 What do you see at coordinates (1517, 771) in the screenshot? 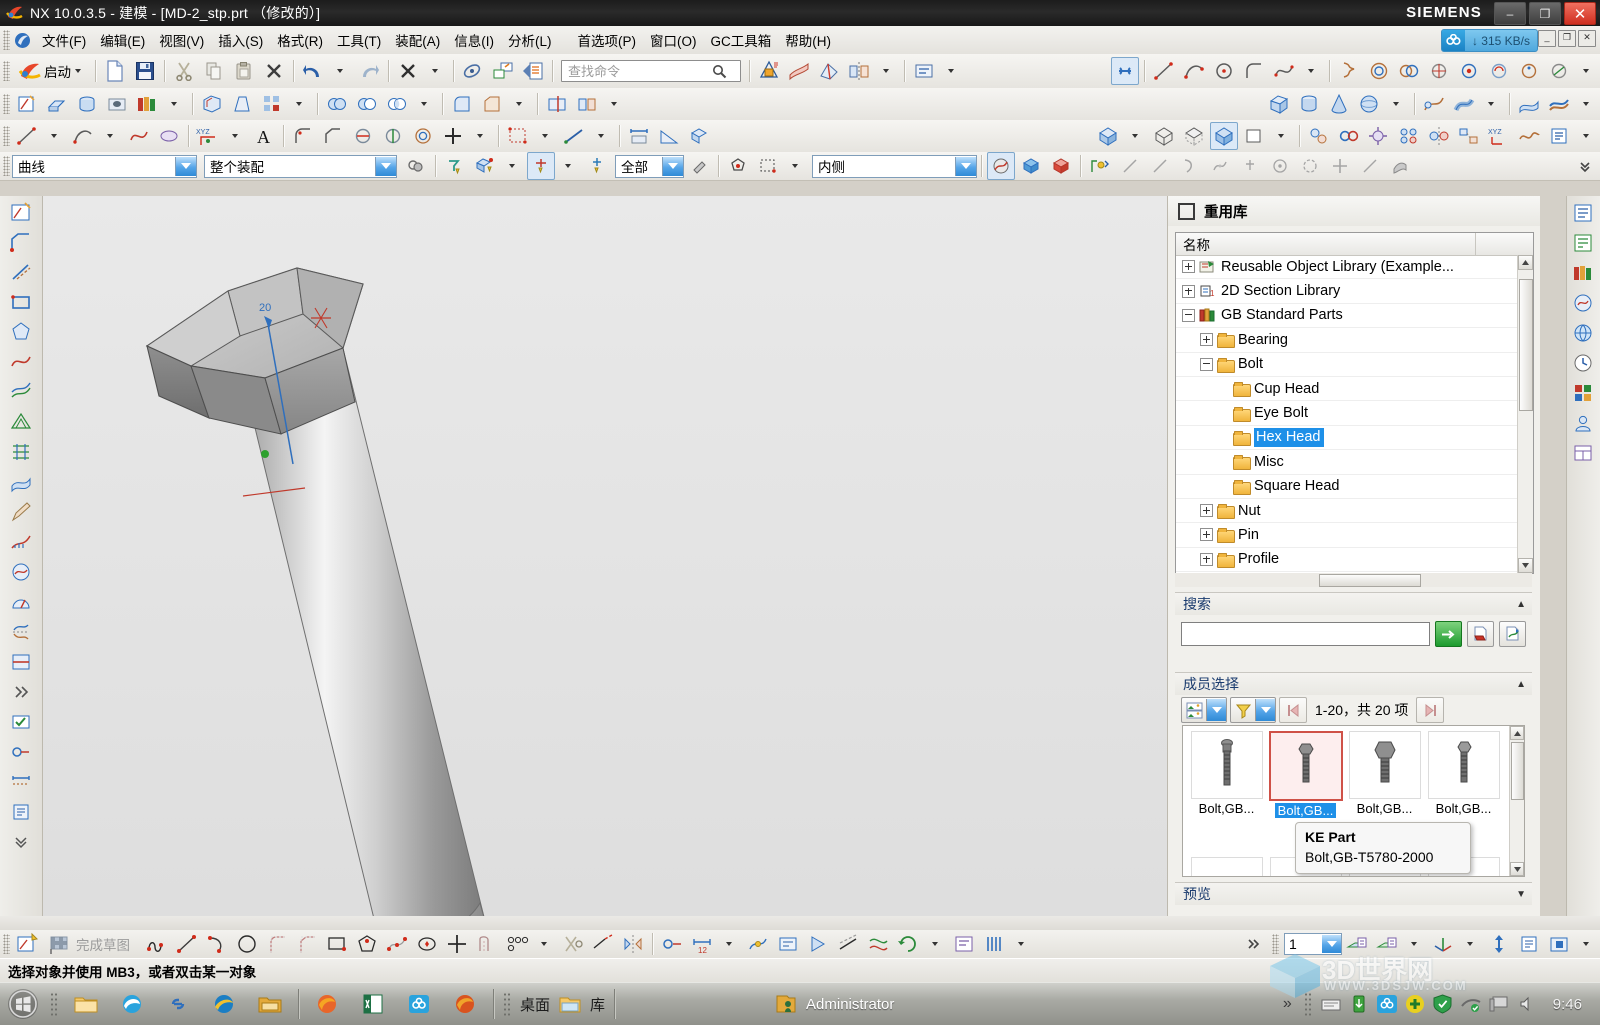
I see `grid-scroll-thumb` at bounding box center [1517, 771].